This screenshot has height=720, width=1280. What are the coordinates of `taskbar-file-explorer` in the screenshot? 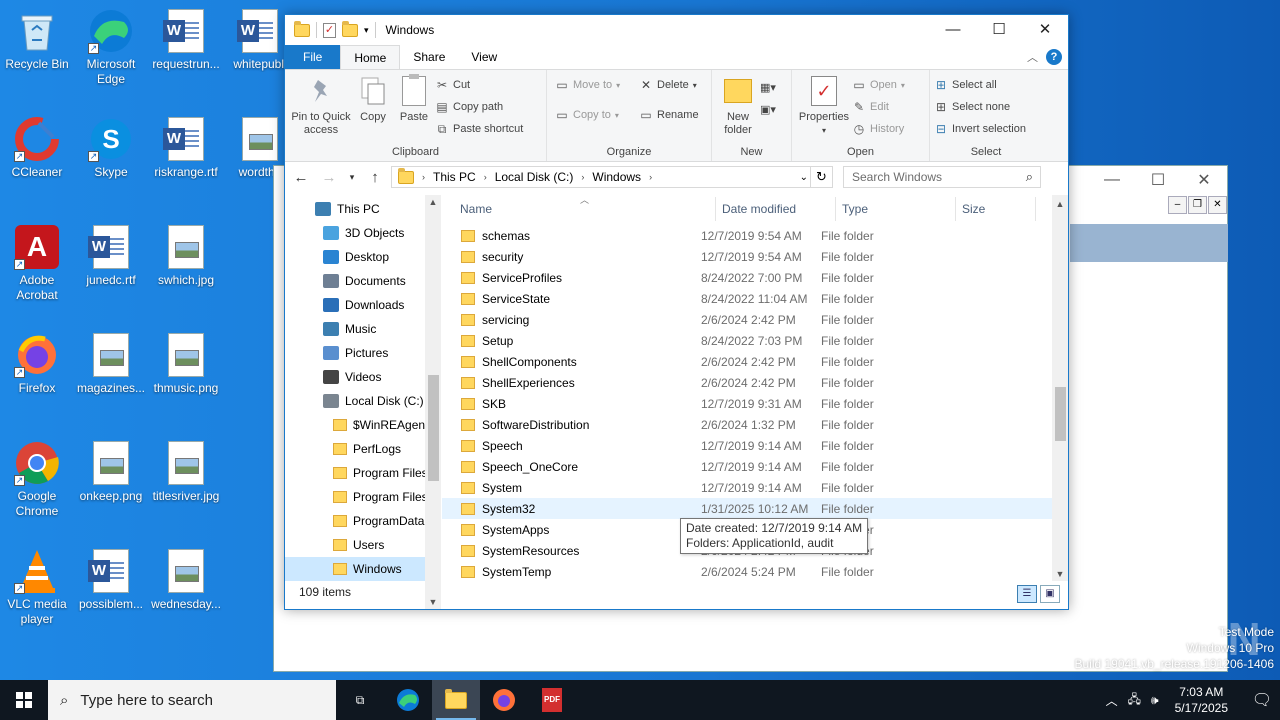 It's located at (456, 700).